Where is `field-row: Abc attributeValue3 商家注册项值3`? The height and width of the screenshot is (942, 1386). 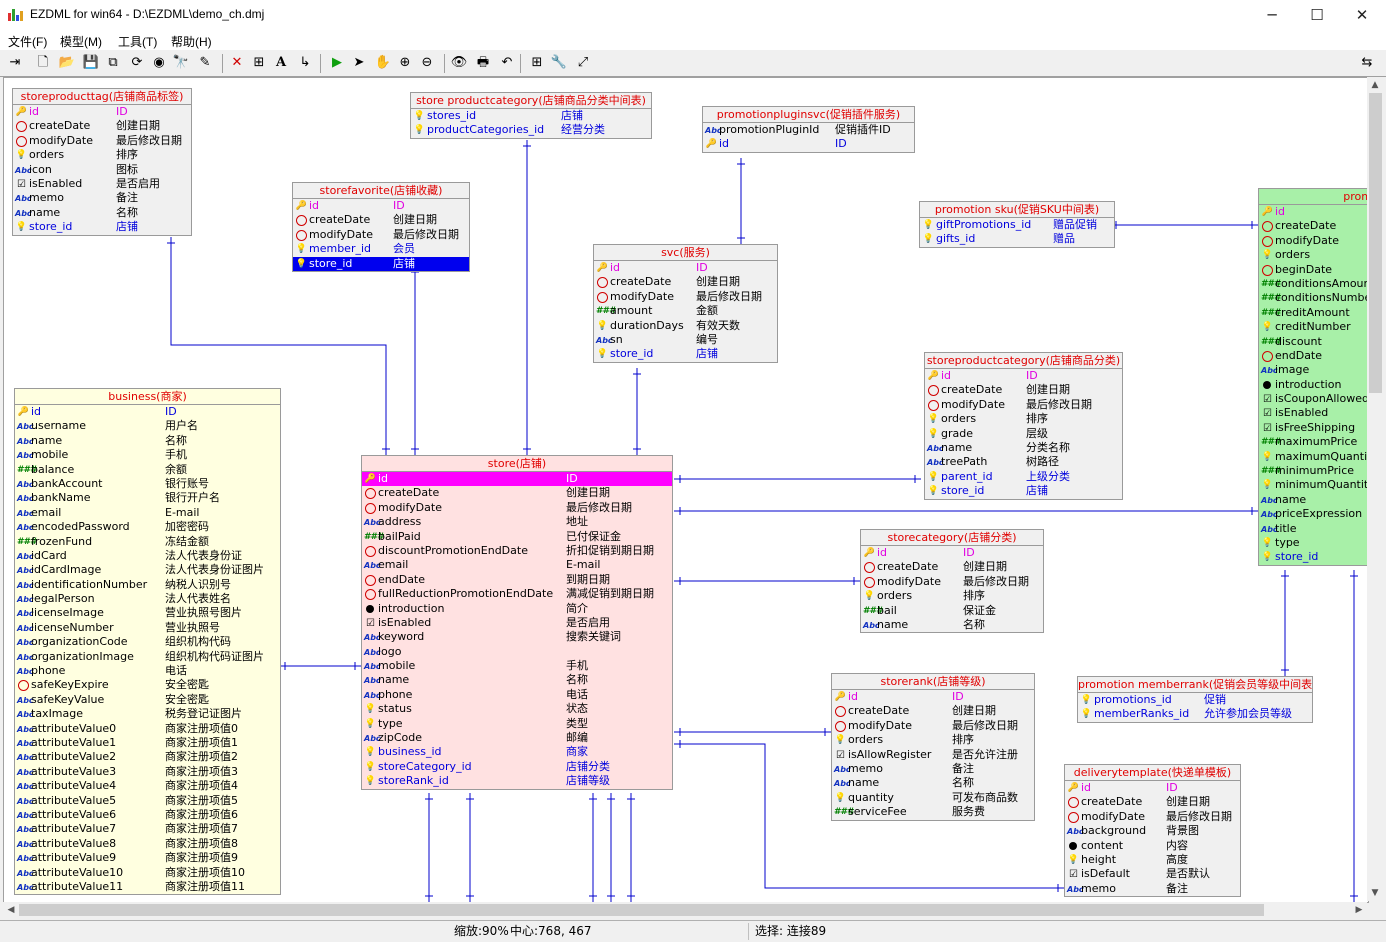 field-row: Abc attributeValue3 商家注册项值3 is located at coordinates (147, 772).